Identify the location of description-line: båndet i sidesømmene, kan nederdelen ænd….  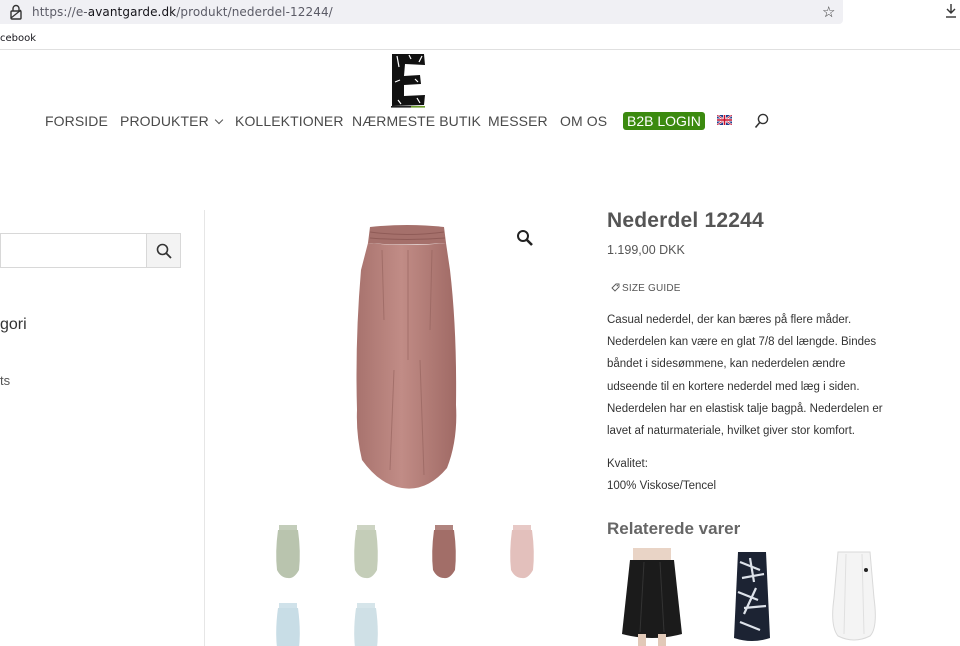
(726, 364).